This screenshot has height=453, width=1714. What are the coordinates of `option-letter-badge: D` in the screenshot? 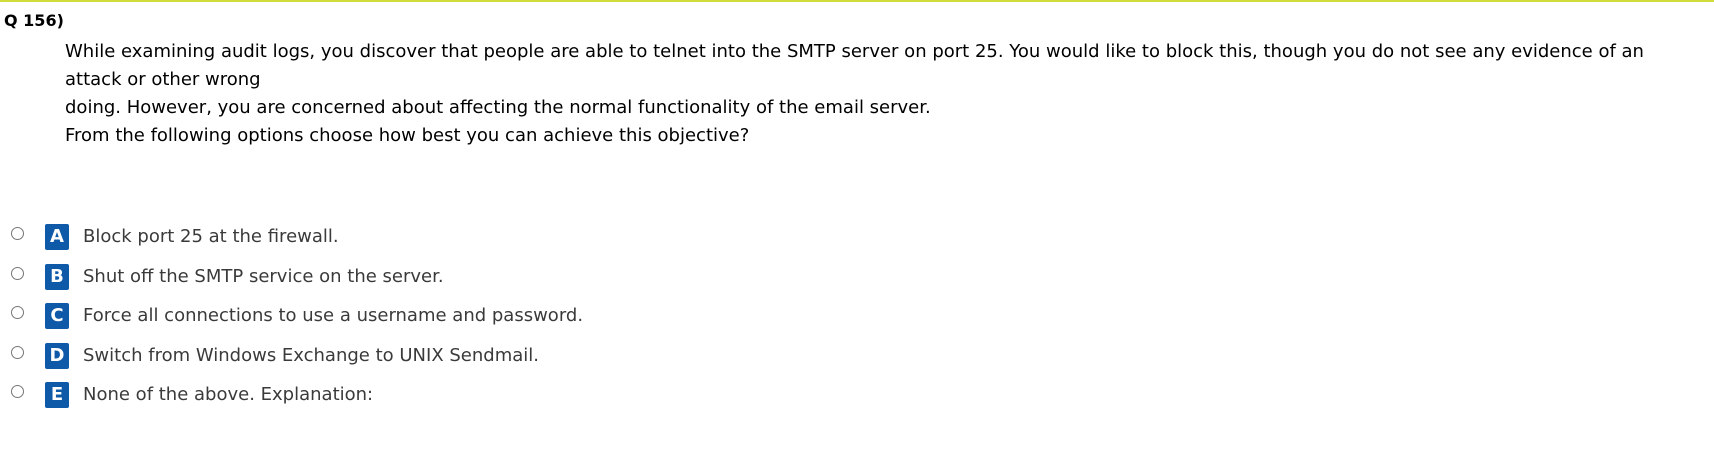 It's located at (57, 356).